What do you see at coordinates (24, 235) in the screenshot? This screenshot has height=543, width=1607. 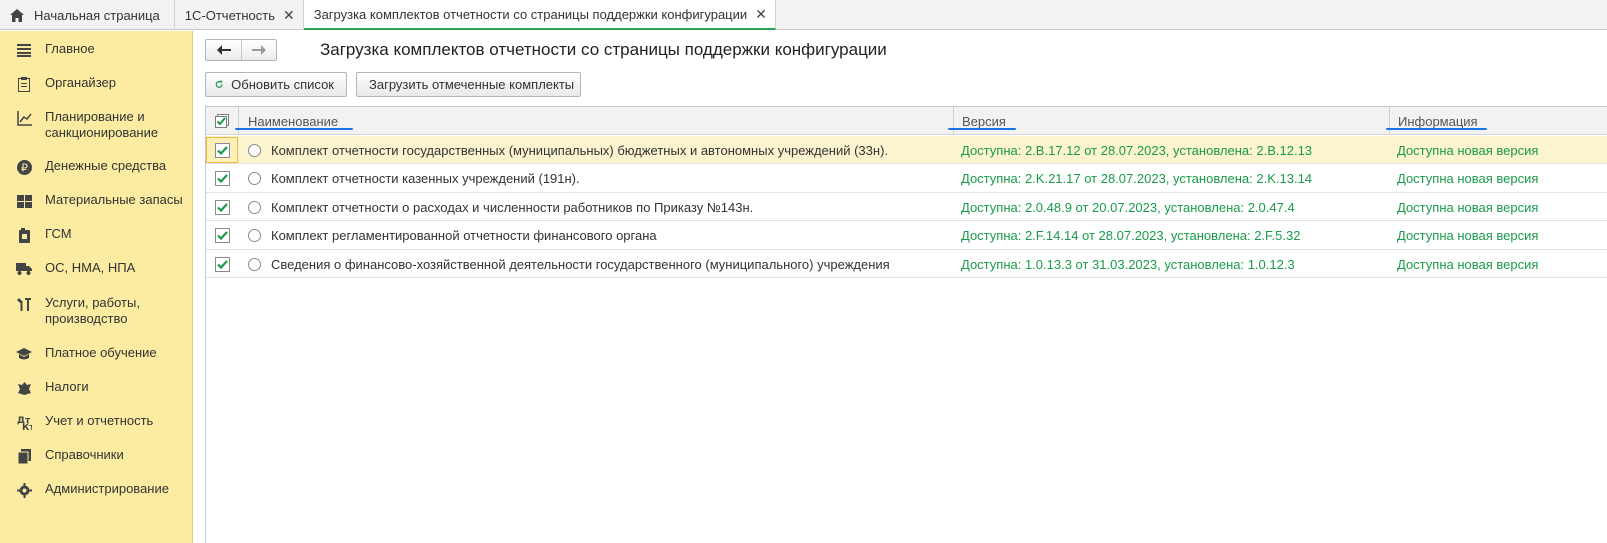 I see `fuel-icon` at bounding box center [24, 235].